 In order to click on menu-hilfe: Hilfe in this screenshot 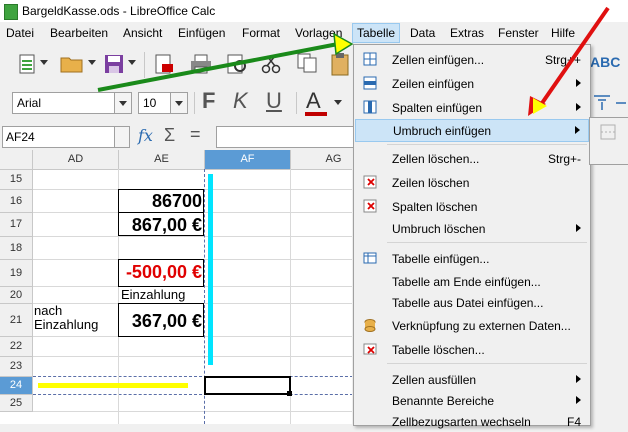, I will do `click(563, 33)`.